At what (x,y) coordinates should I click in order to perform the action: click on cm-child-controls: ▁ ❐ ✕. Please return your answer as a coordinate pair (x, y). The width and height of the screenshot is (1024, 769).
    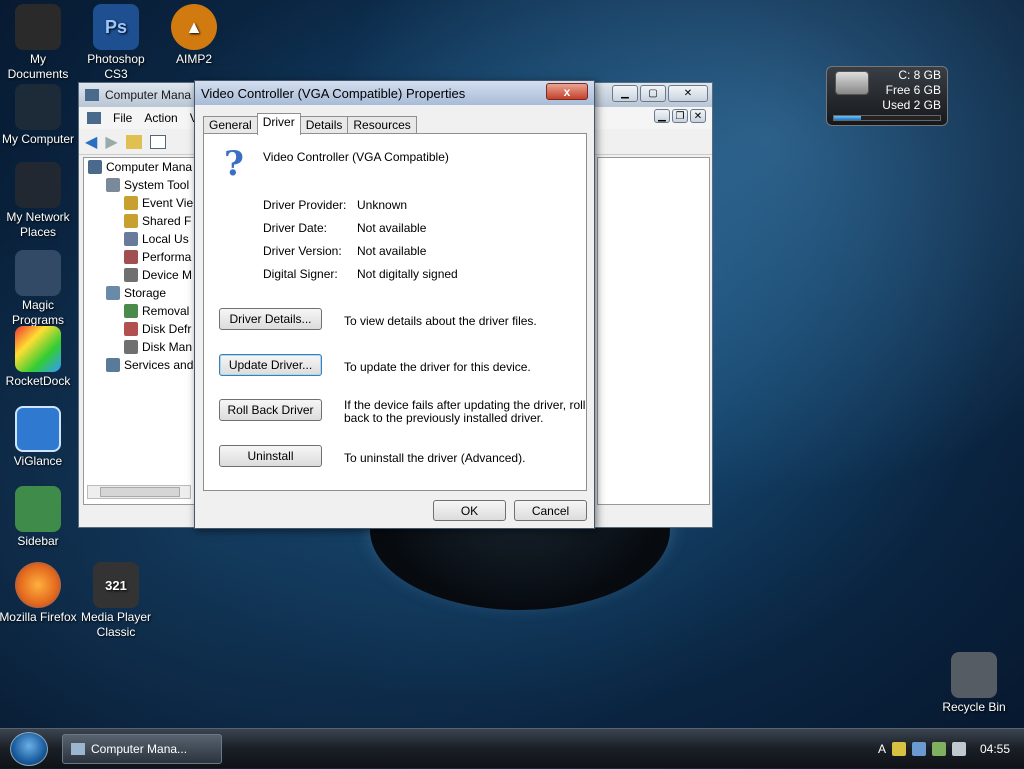
    Looking at the image, I should click on (680, 116).